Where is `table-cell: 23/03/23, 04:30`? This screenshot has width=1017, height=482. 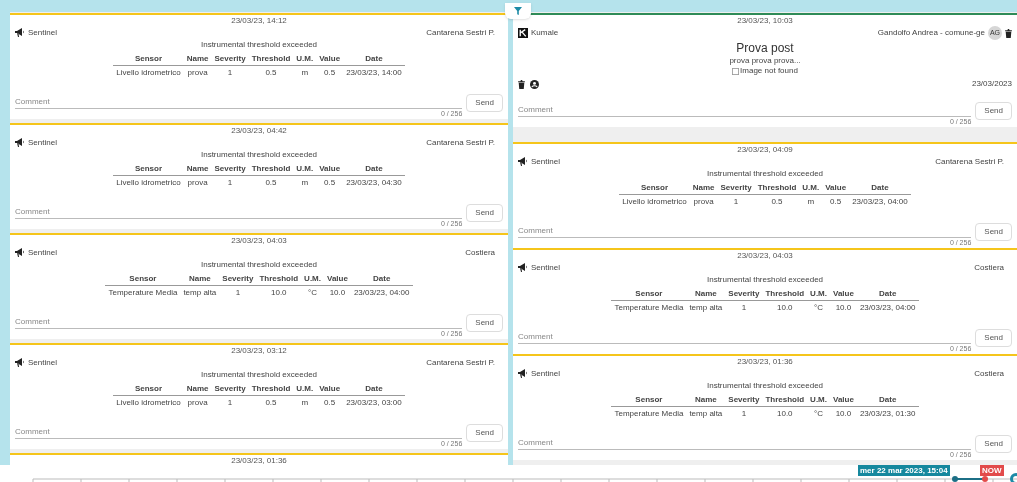
table-cell: 23/03/23, 04:30 is located at coordinates (374, 181).